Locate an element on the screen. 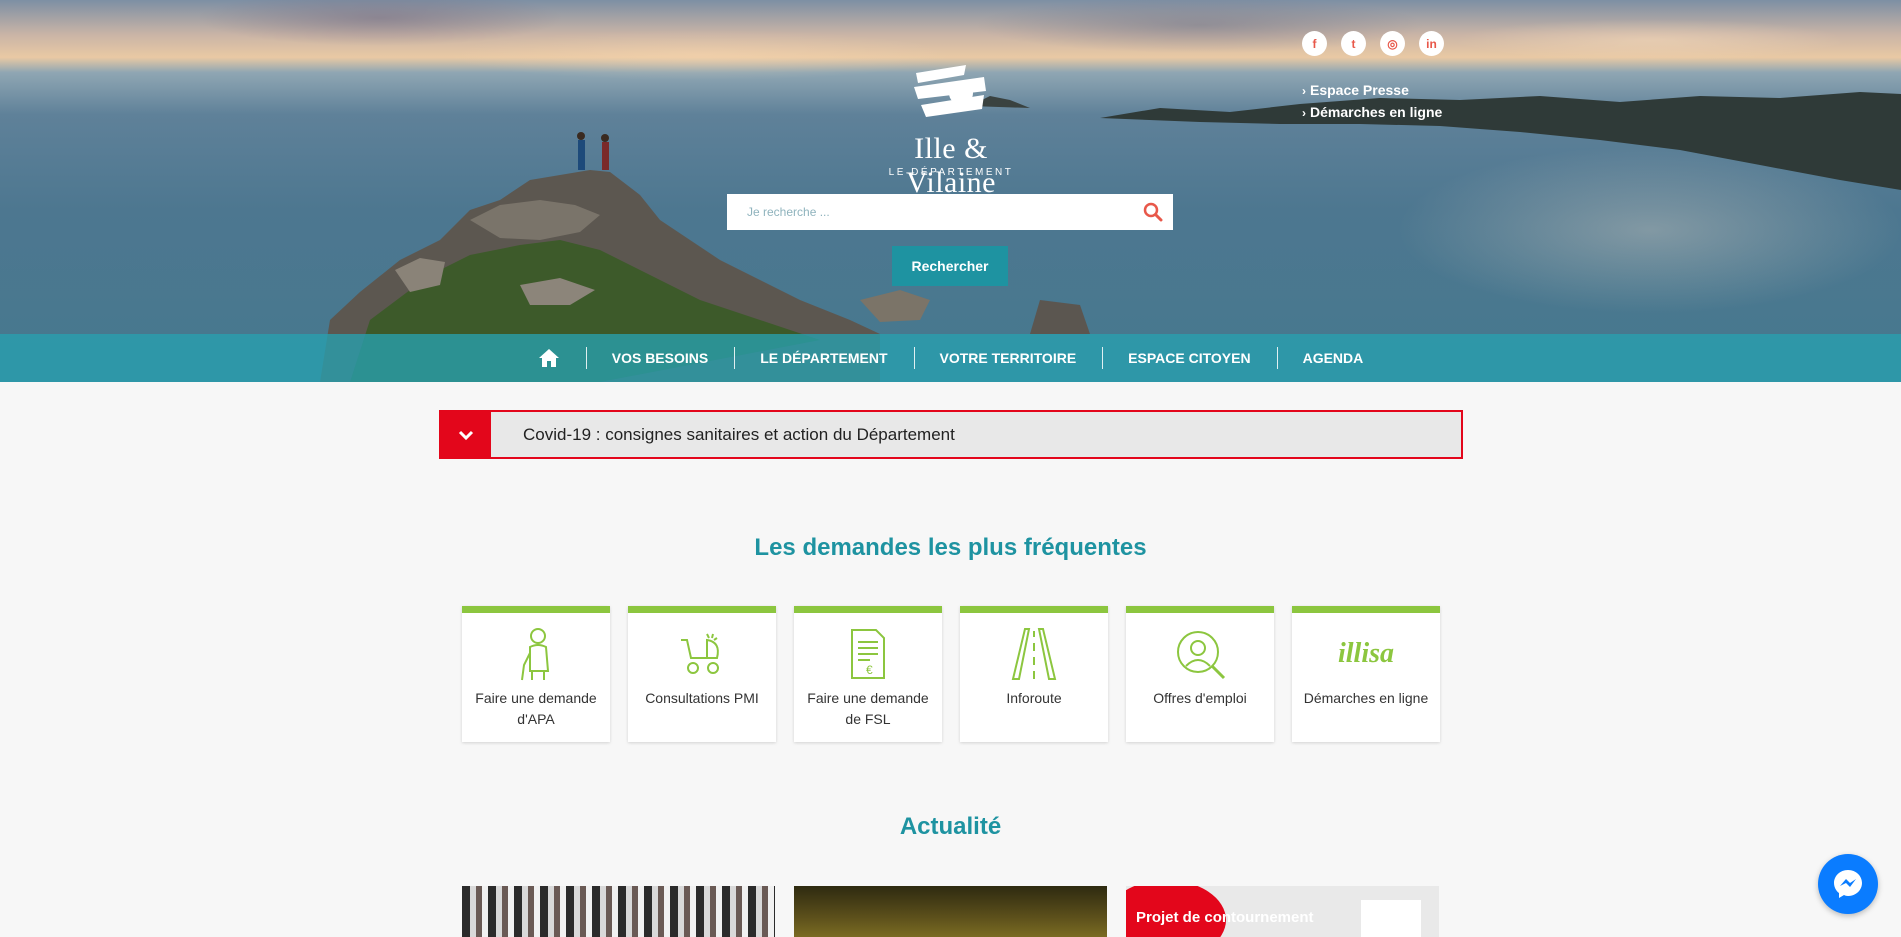  news-card-3-logo is located at coordinates (1391, 918).